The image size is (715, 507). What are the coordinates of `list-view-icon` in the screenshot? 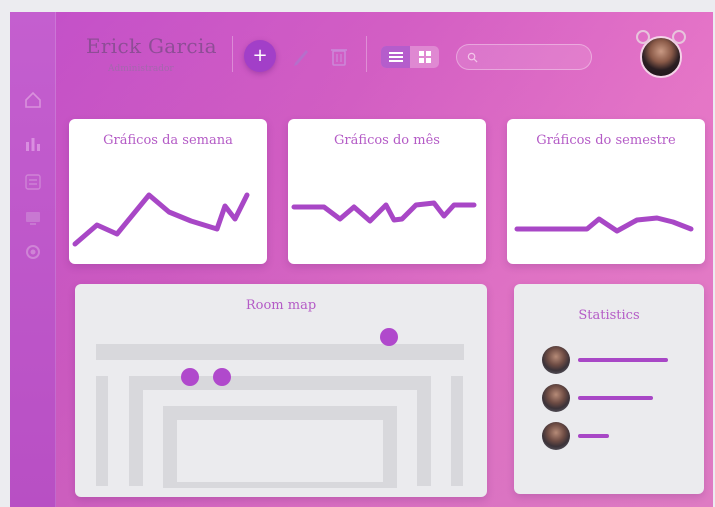 It's located at (395, 57).